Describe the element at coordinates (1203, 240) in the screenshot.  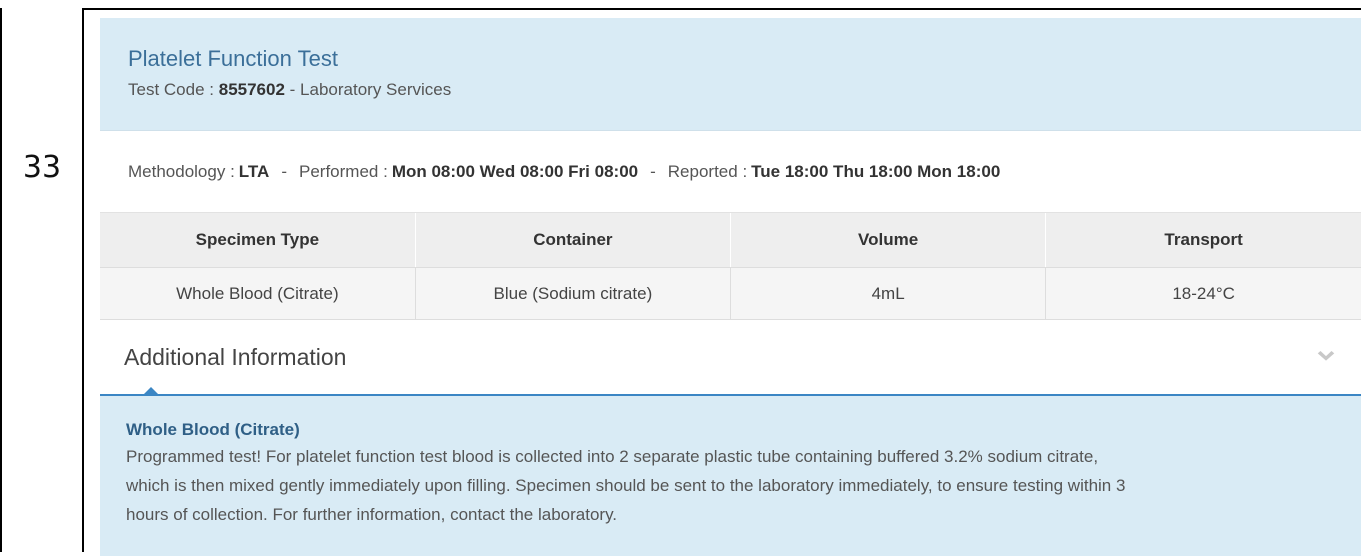
I see `column-header-transport: Transport` at that location.